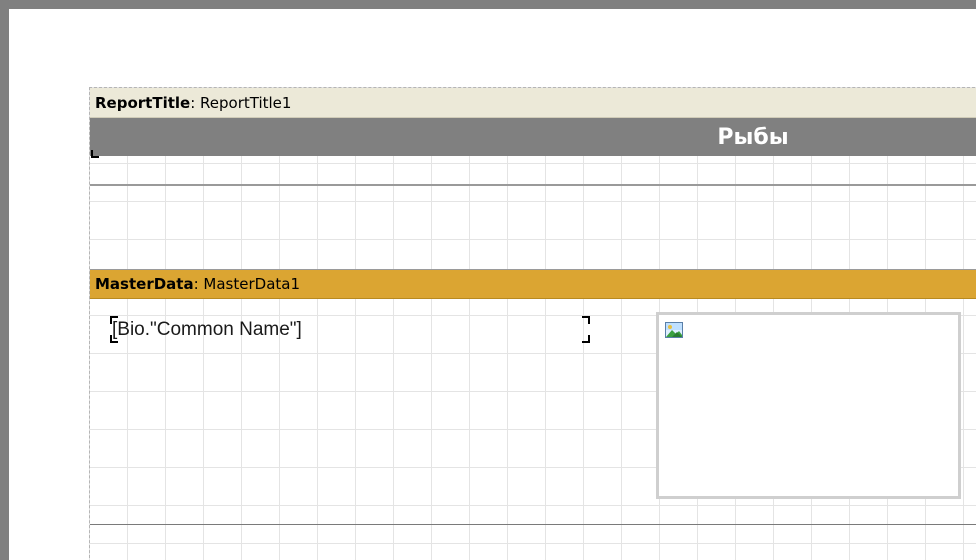 The height and width of the screenshot is (560, 976). What do you see at coordinates (246, 284) in the screenshot?
I see `band-name-label: : MasterData1` at bounding box center [246, 284].